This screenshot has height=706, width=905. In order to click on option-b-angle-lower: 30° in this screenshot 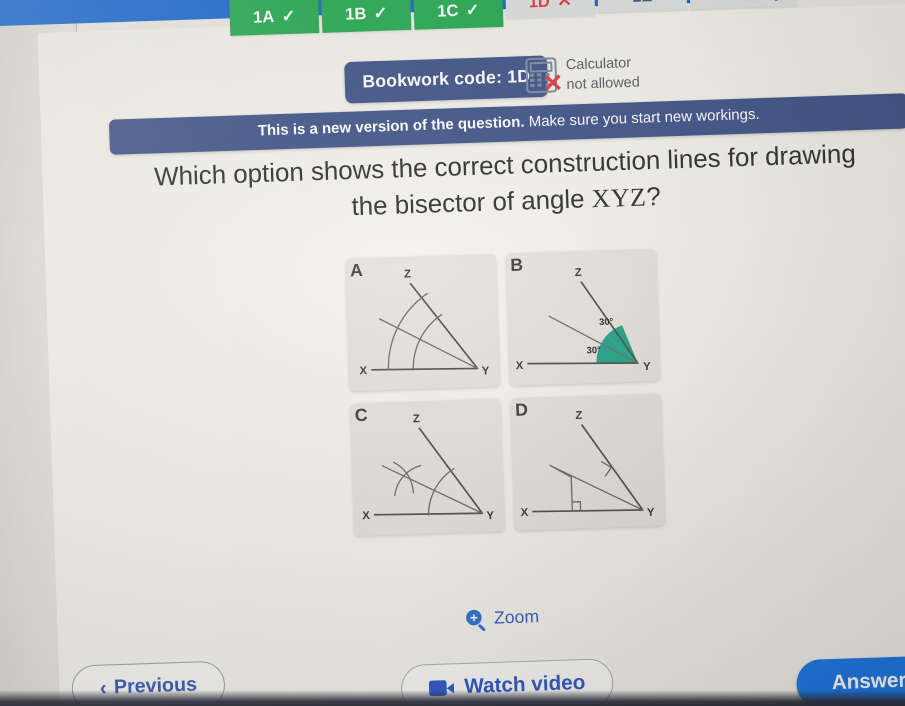, I will do `click(594, 350)`.